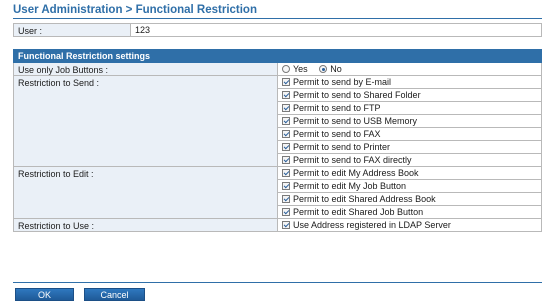  I want to click on no-radio, so click(323, 69).